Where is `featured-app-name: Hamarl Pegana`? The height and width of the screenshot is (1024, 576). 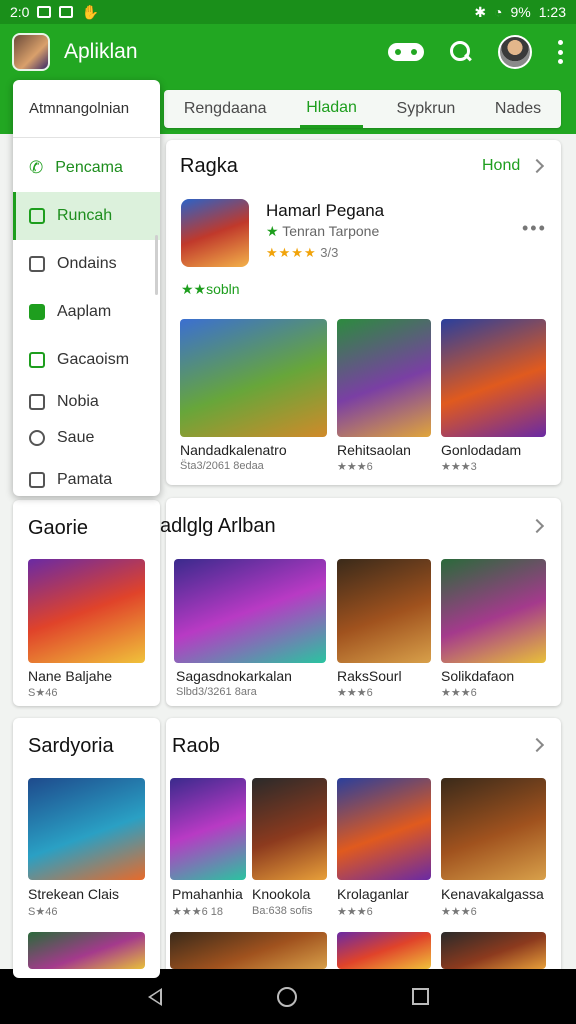
featured-app-name: Hamarl Pegana is located at coordinates (325, 211).